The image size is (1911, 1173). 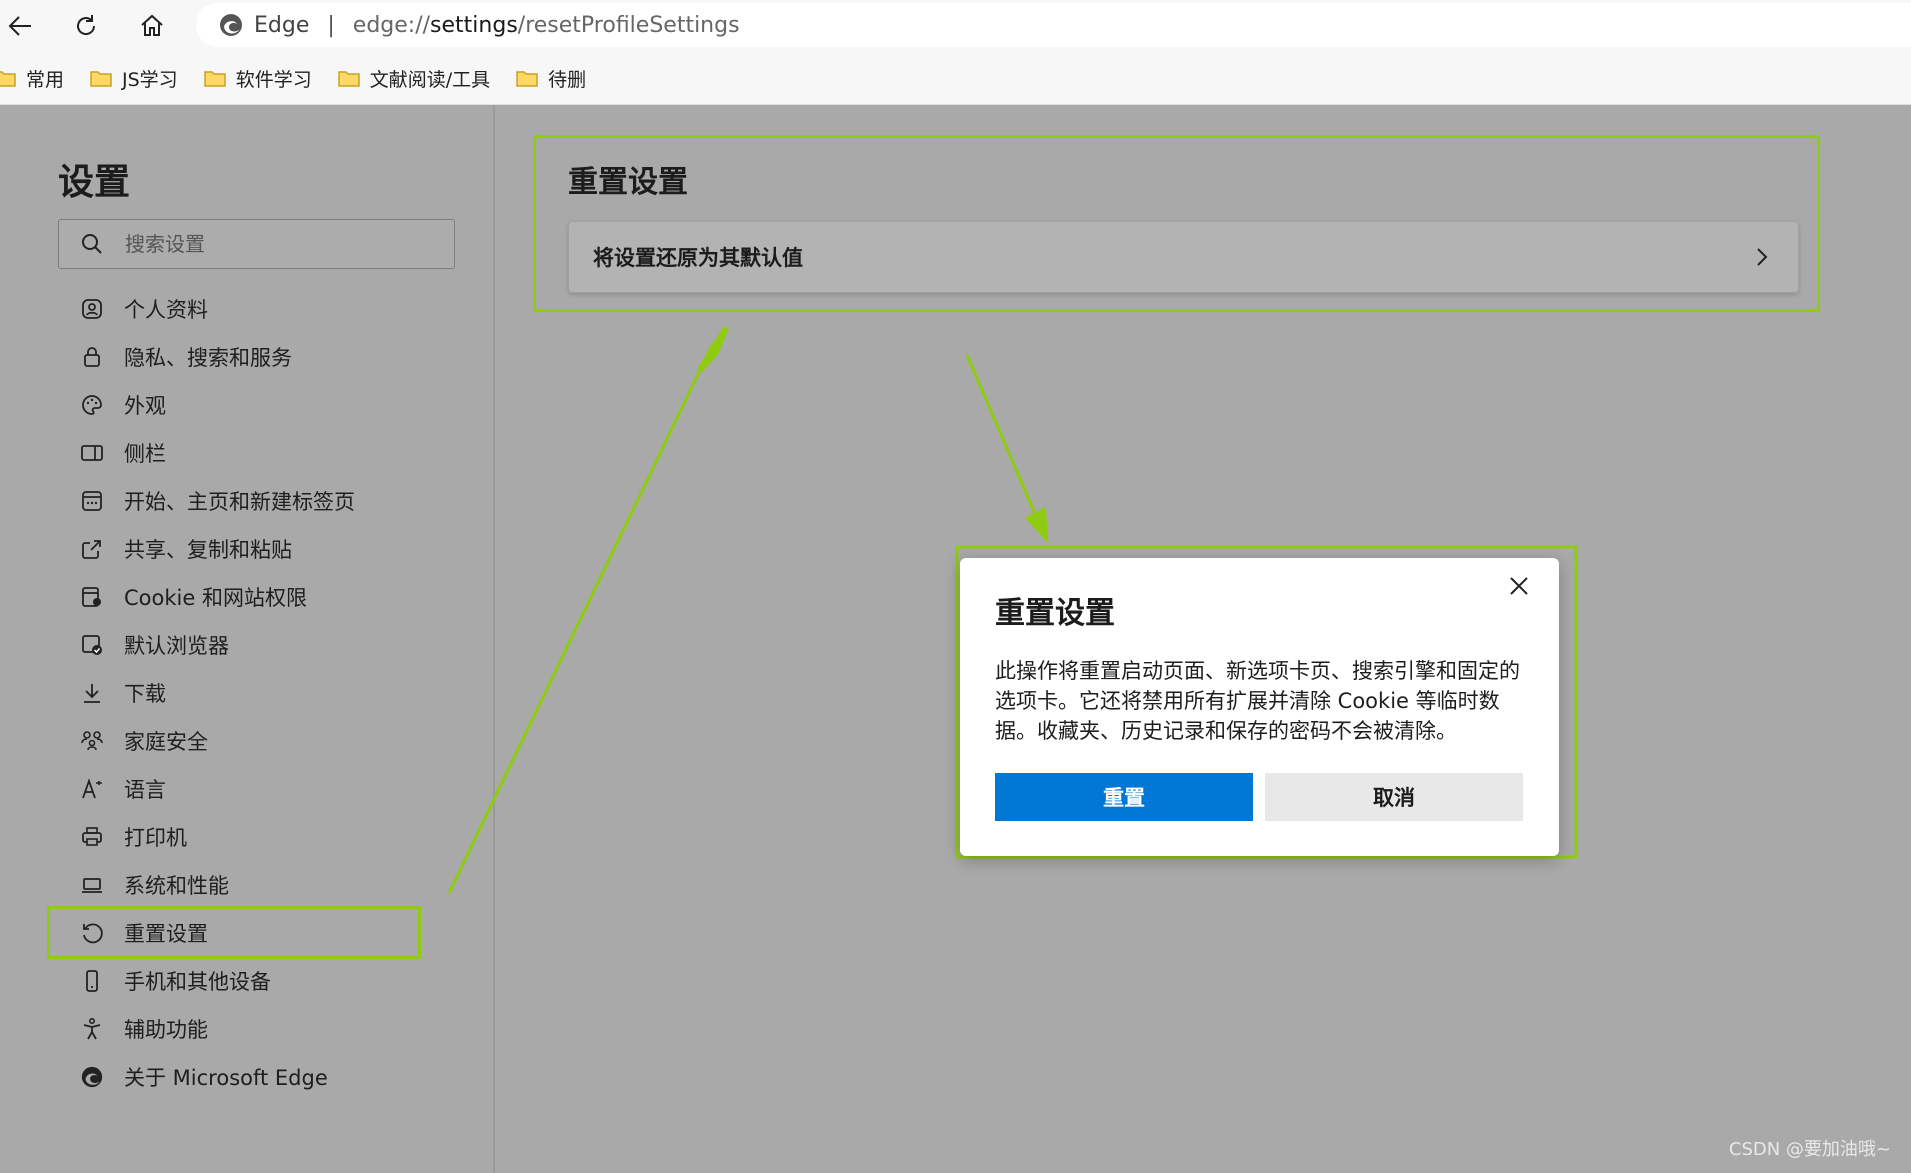 What do you see at coordinates (176, 886) in the screenshot?
I see `sidebar-item-label: 系统和性能` at bounding box center [176, 886].